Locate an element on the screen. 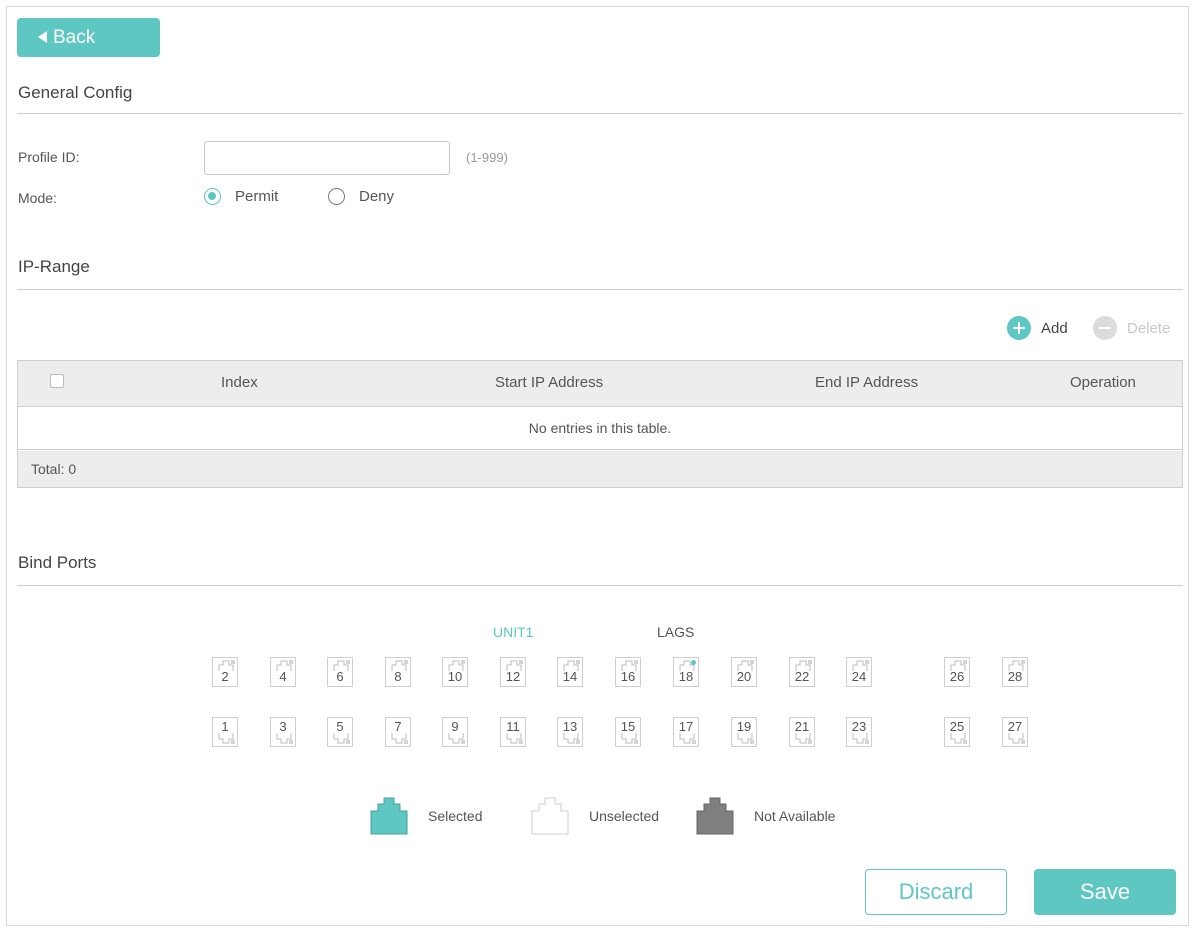 The width and height of the screenshot is (1195, 932). port-10: 10 is located at coordinates (455, 672).